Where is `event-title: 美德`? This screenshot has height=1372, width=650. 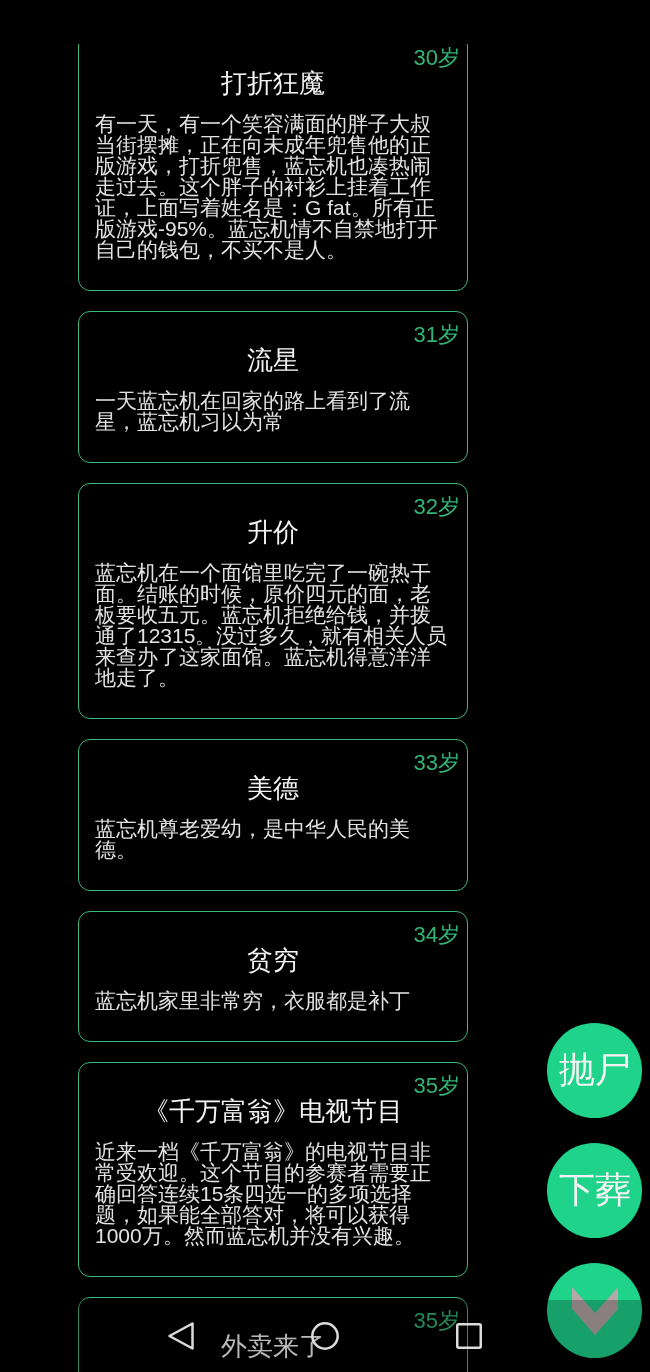 event-title: 美德 is located at coordinates (272, 788).